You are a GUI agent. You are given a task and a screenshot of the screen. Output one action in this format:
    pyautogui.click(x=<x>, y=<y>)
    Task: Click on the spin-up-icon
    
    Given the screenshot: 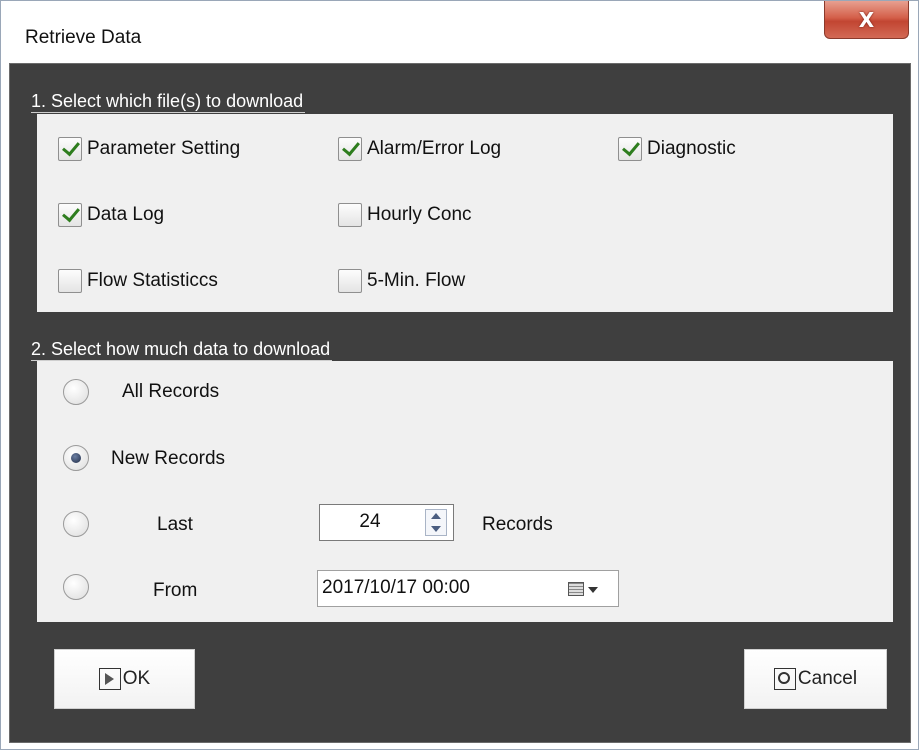 What is the action you would take?
    pyautogui.click(x=436, y=516)
    